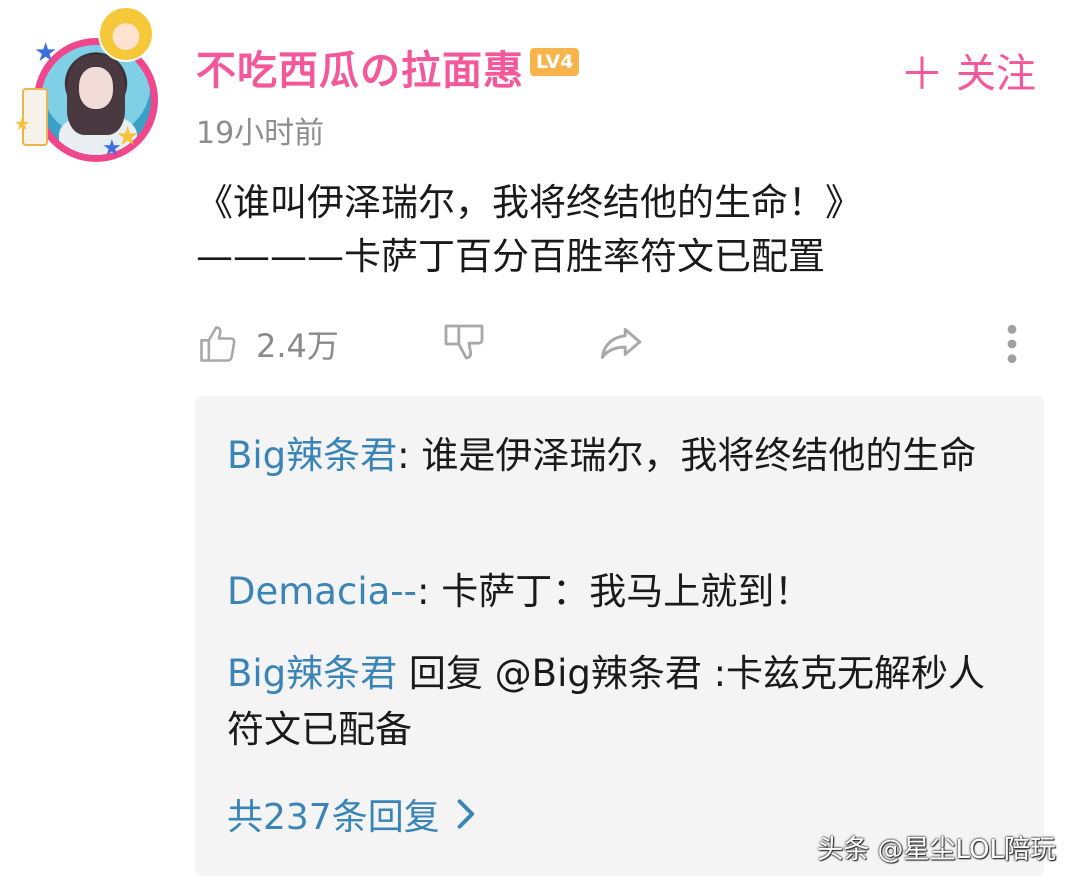 The height and width of the screenshot is (888, 1080). I want to click on username: 不吃西瓜の拉面惠, so click(360, 67).